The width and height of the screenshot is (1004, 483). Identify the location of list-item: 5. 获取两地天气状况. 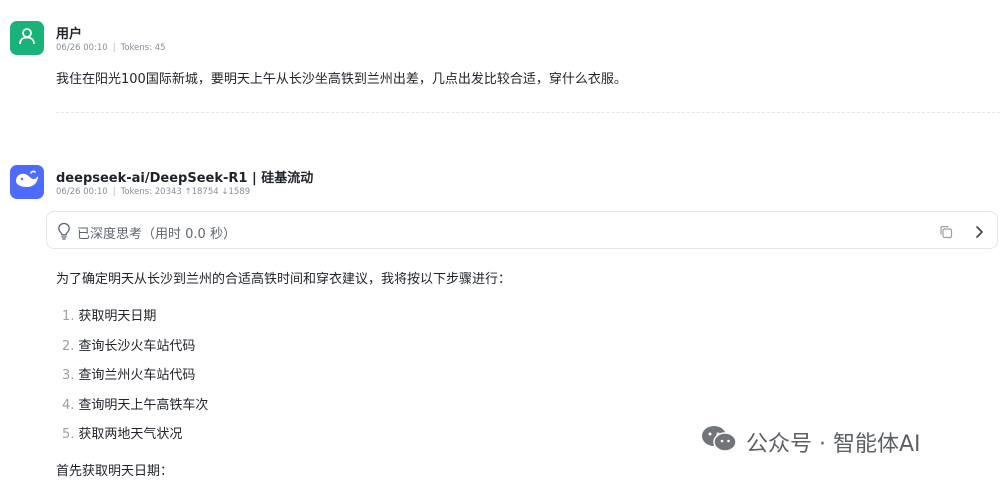
(132, 438).